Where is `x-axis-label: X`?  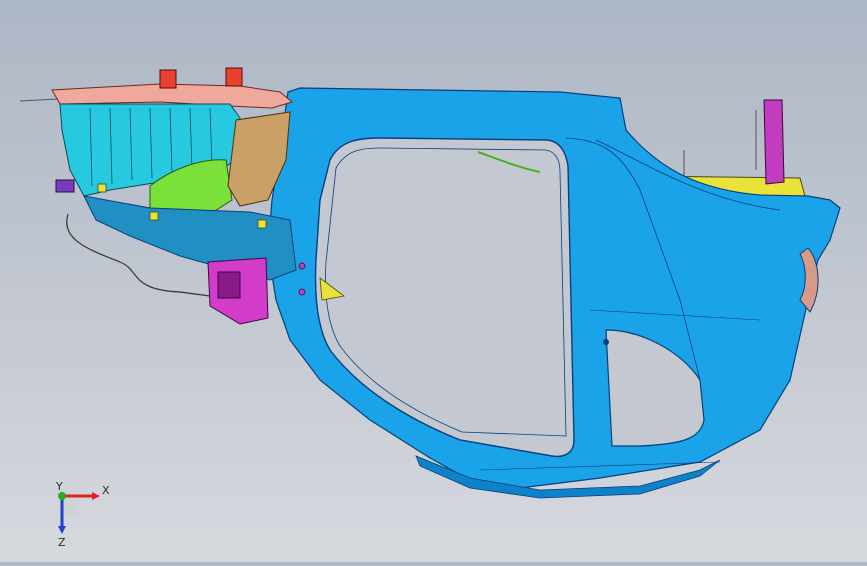
x-axis-label: X is located at coordinates (106, 490).